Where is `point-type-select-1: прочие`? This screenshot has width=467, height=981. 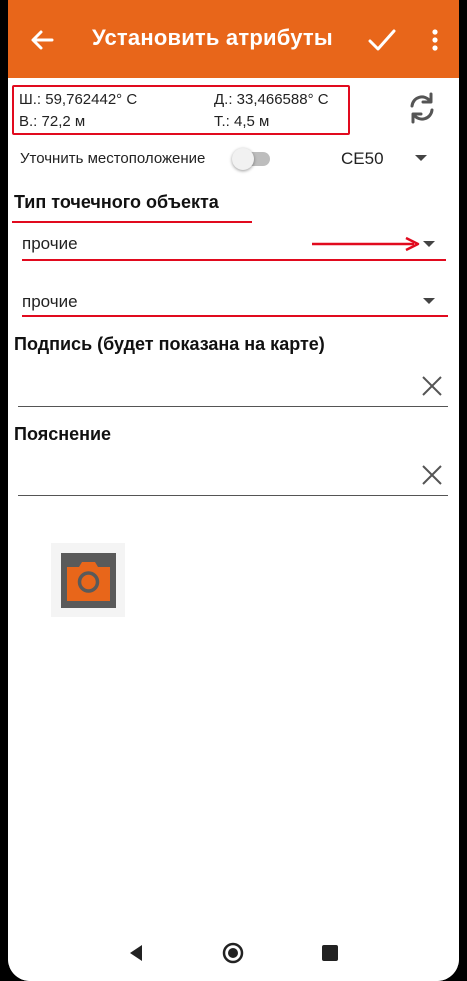 point-type-select-1: прочие is located at coordinates (50, 244).